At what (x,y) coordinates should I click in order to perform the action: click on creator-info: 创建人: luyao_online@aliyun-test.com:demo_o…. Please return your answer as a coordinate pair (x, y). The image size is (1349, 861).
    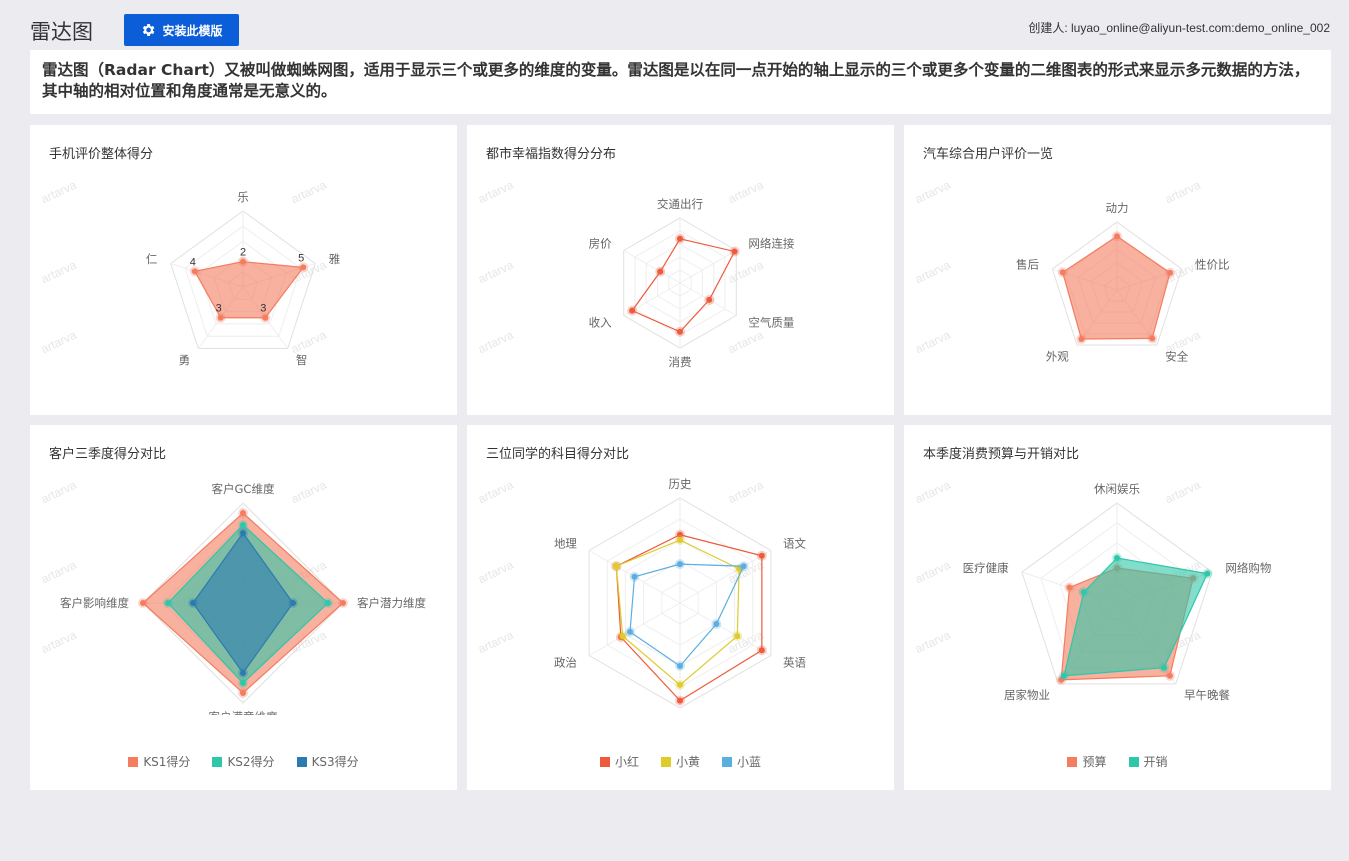
    Looking at the image, I should click on (1179, 28).